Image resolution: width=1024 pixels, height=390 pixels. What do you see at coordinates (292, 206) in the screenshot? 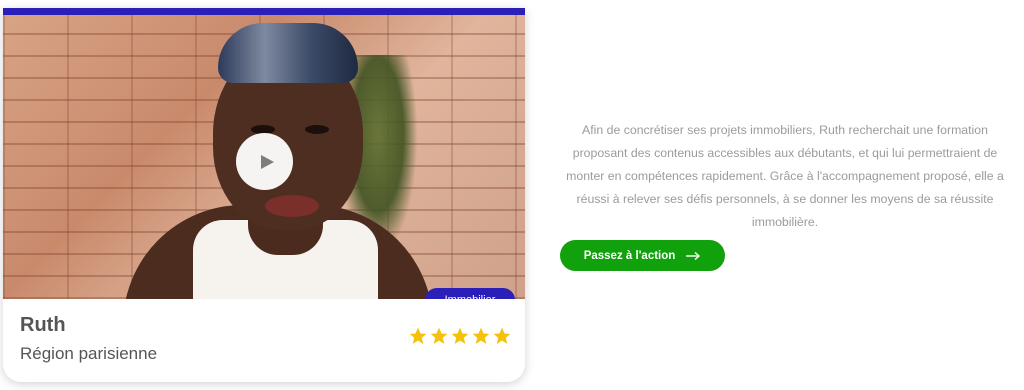
I see `person-mouth` at bounding box center [292, 206].